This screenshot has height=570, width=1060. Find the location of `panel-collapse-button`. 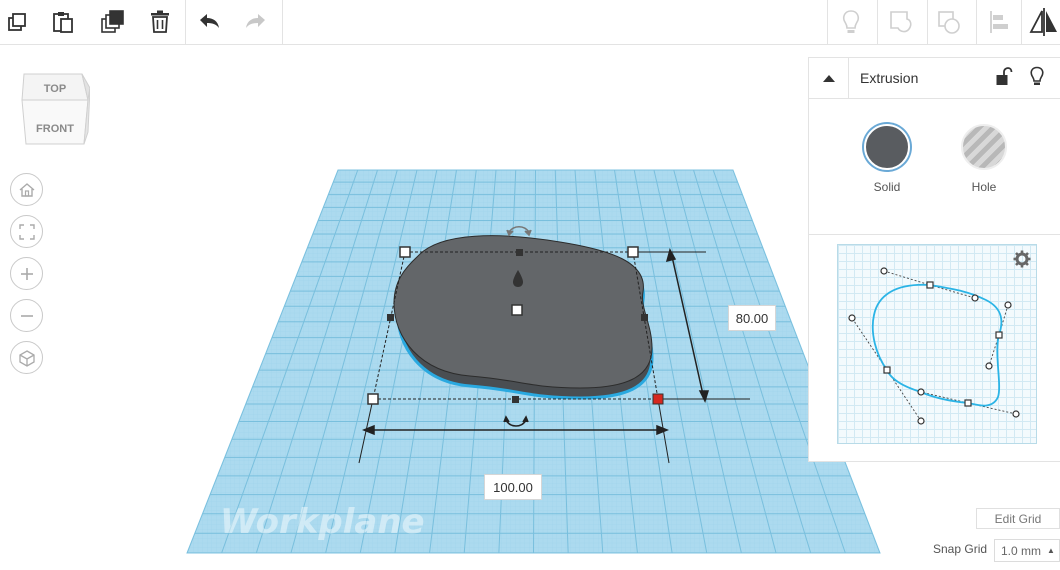

panel-collapse-button is located at coordinates (829, 78).